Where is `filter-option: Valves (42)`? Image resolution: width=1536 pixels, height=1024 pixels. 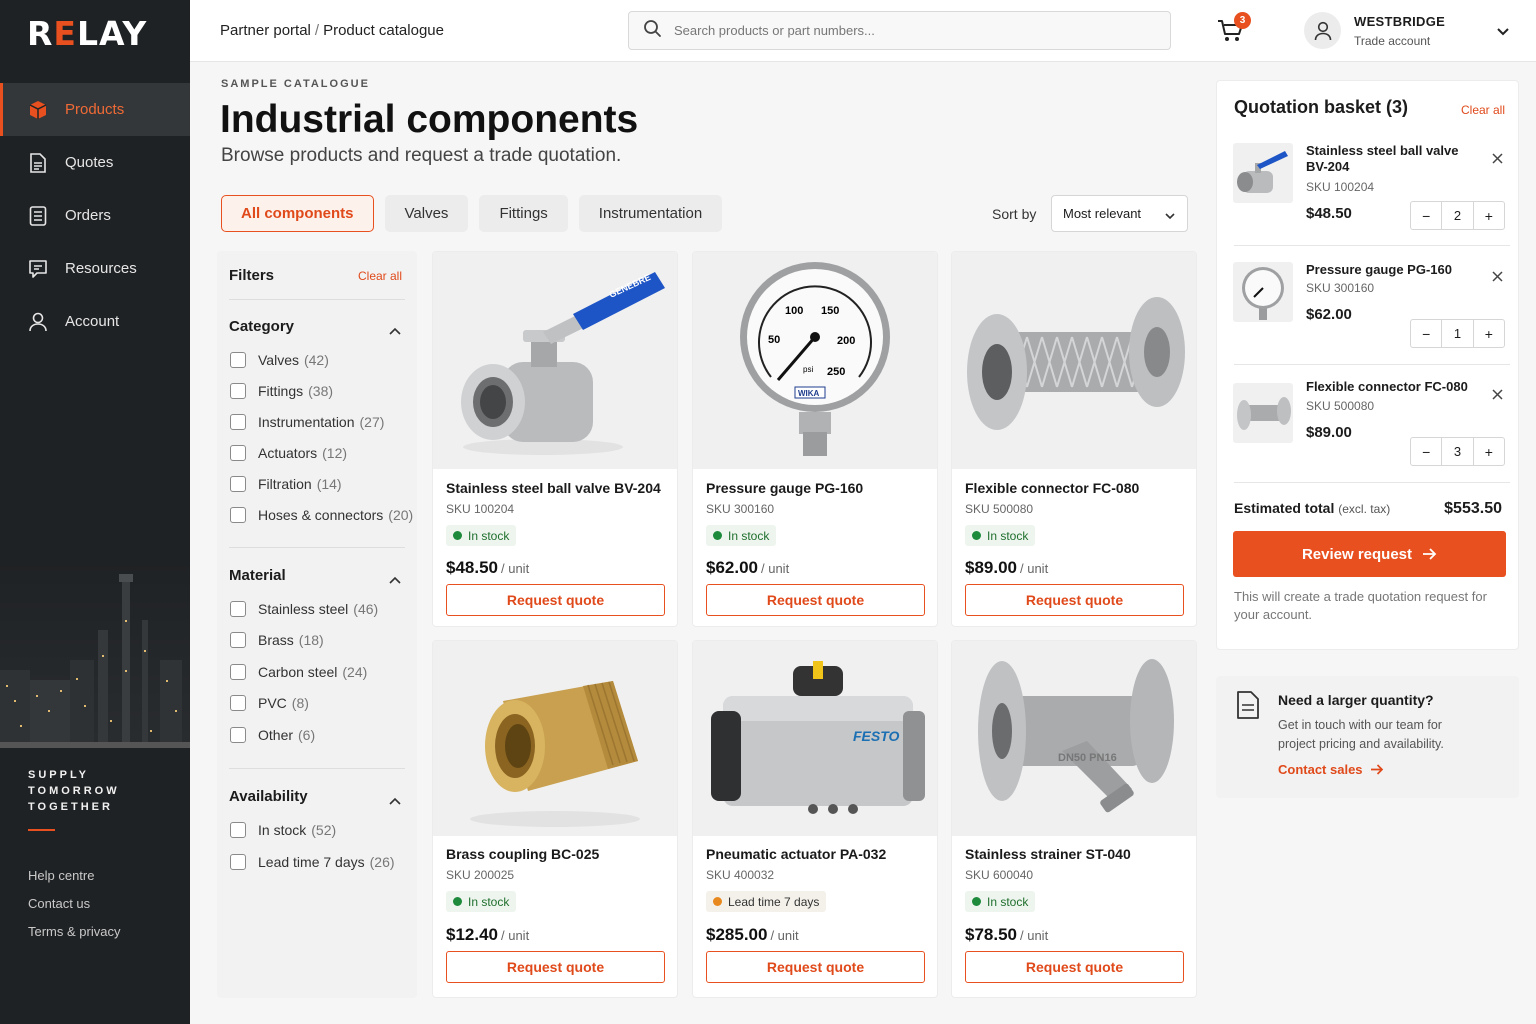 filter-option: Valves (42) is located at coordinates (279, 360).